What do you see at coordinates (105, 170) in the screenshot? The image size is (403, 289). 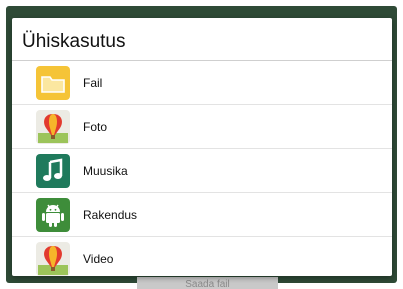 I see `share-item-label: Muusika` at bounding box center [105, 170].